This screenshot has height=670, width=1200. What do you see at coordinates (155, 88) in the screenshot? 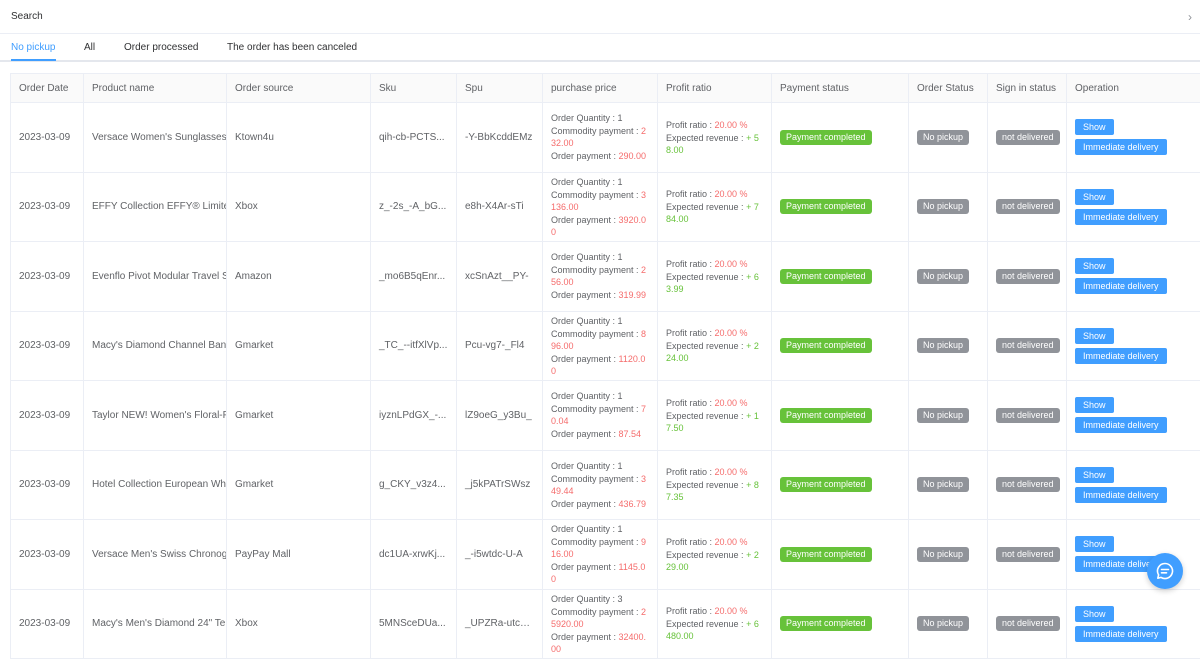
I see `column-header-product-name: Product name` at bounding box center [155, 88].